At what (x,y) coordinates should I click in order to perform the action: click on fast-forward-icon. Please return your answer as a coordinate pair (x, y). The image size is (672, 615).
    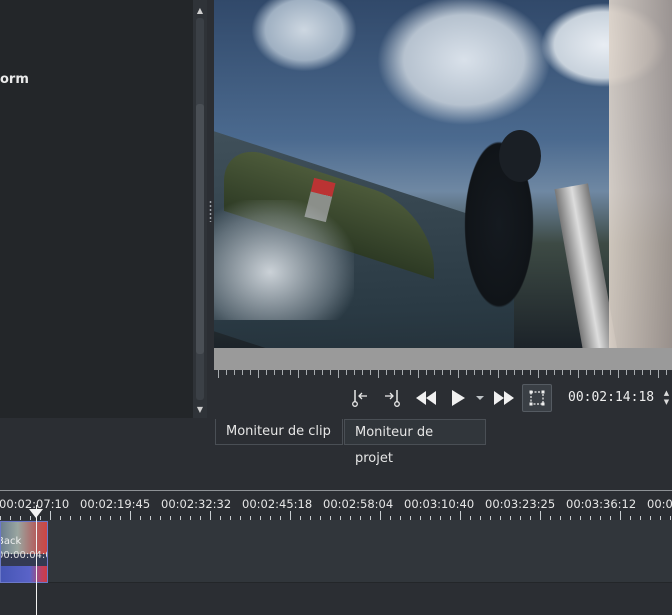
    Looking at the image, I should click on (504, 398).